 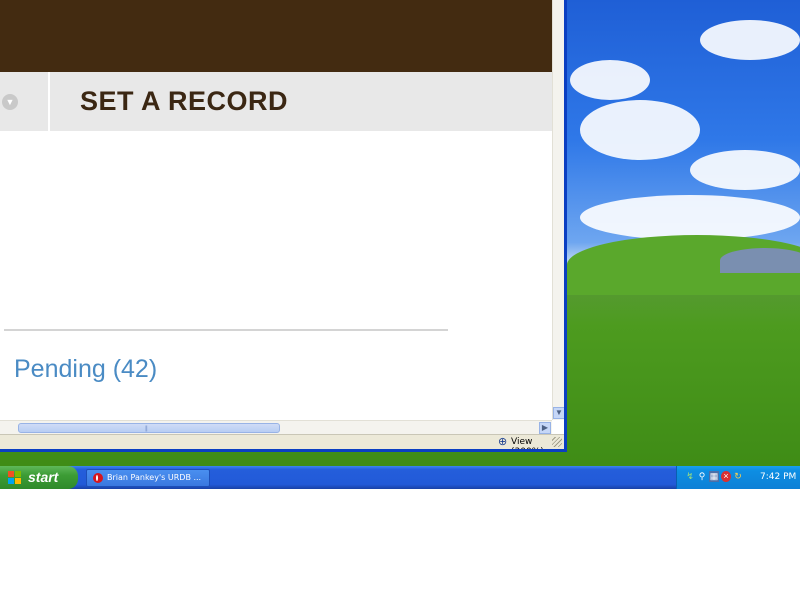 I want to click on grip-icon: |||, so click(x=146, y=429).